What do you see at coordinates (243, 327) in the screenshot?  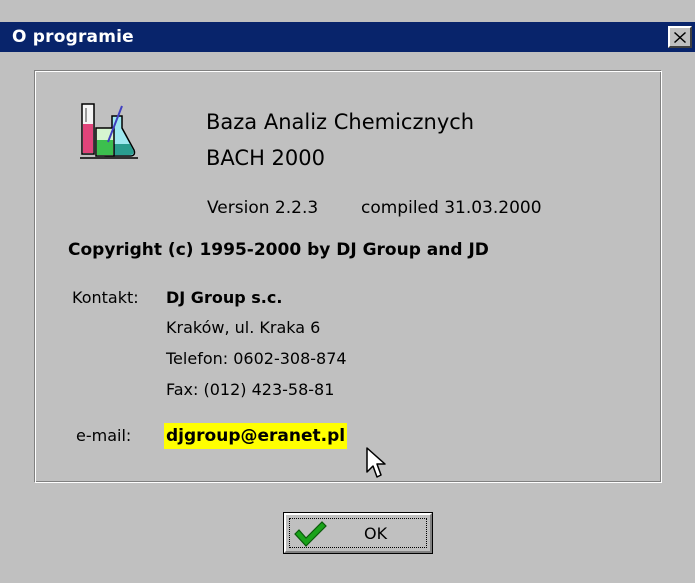 I see `address-text: Kraków, ul. Kraka 6` at bounding box center [243, 327].